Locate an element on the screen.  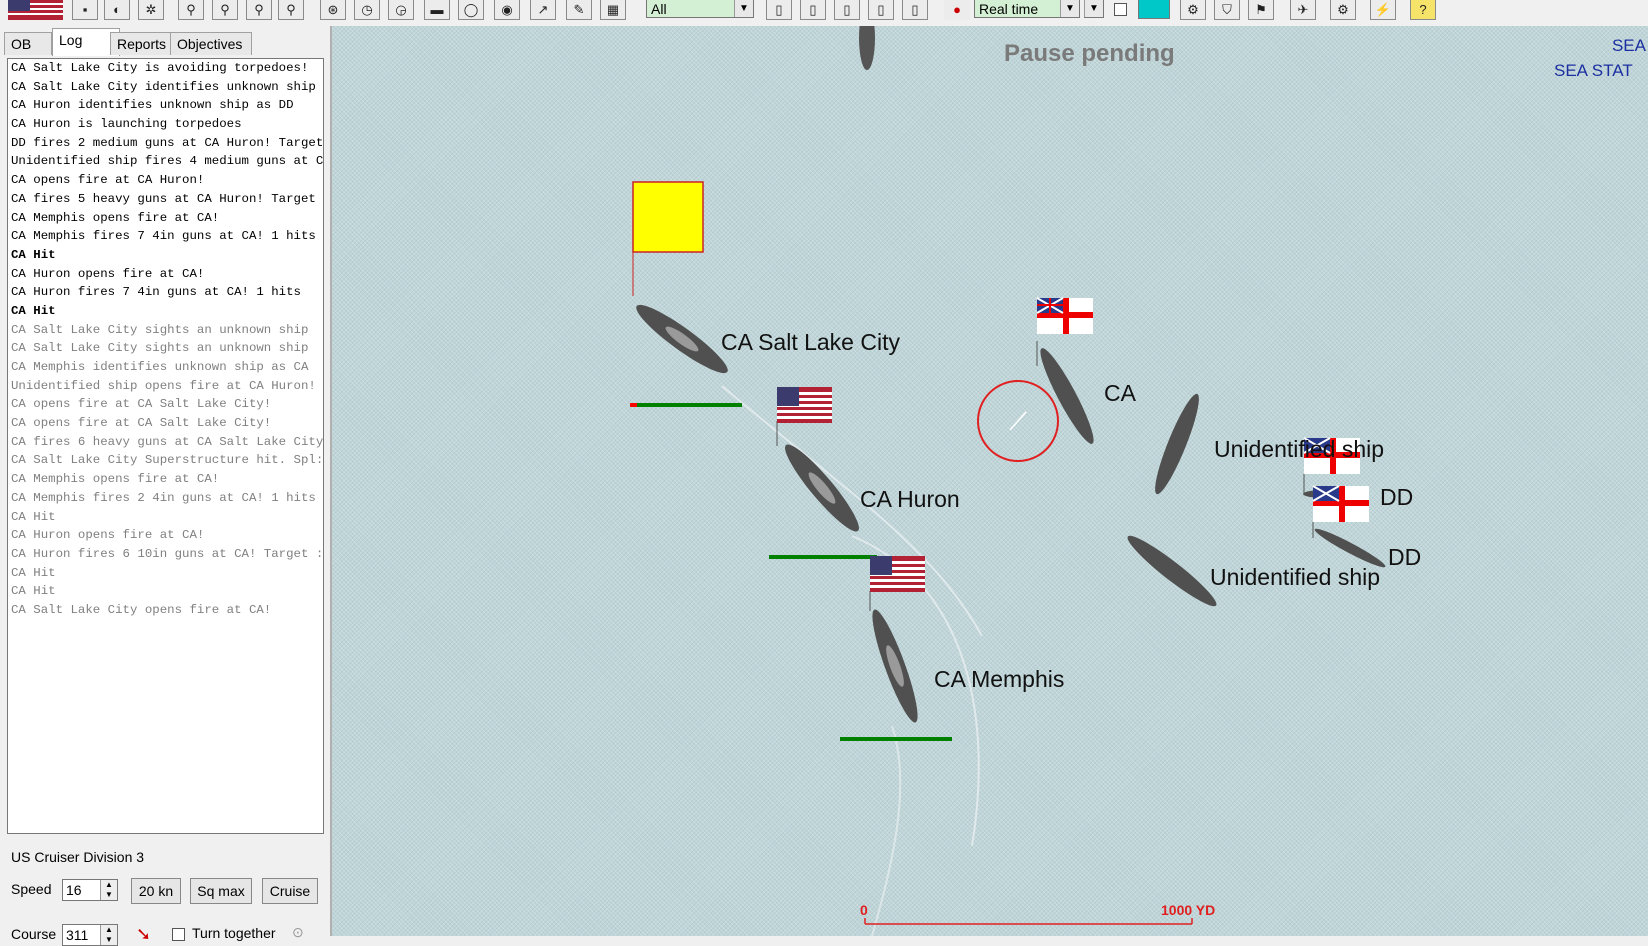
scale-end-label: 1000 YD is located at coordinates (1188, 910).